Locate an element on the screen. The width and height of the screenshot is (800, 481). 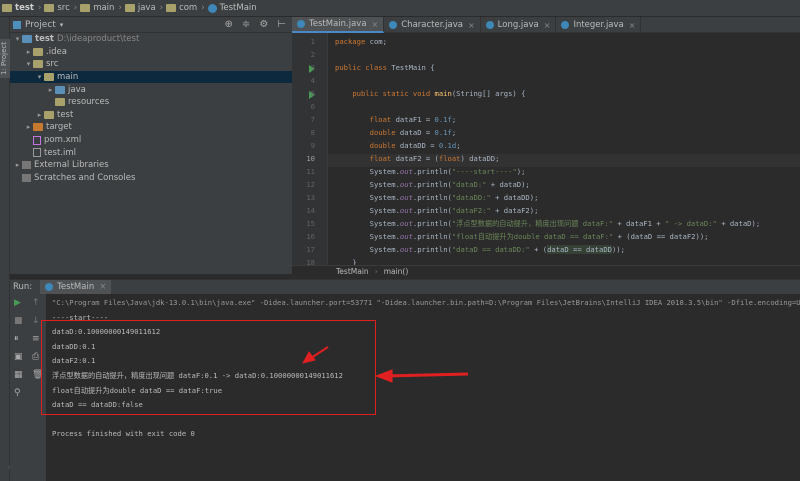
stop-icon: ■ is located at coordinates (18, 321).